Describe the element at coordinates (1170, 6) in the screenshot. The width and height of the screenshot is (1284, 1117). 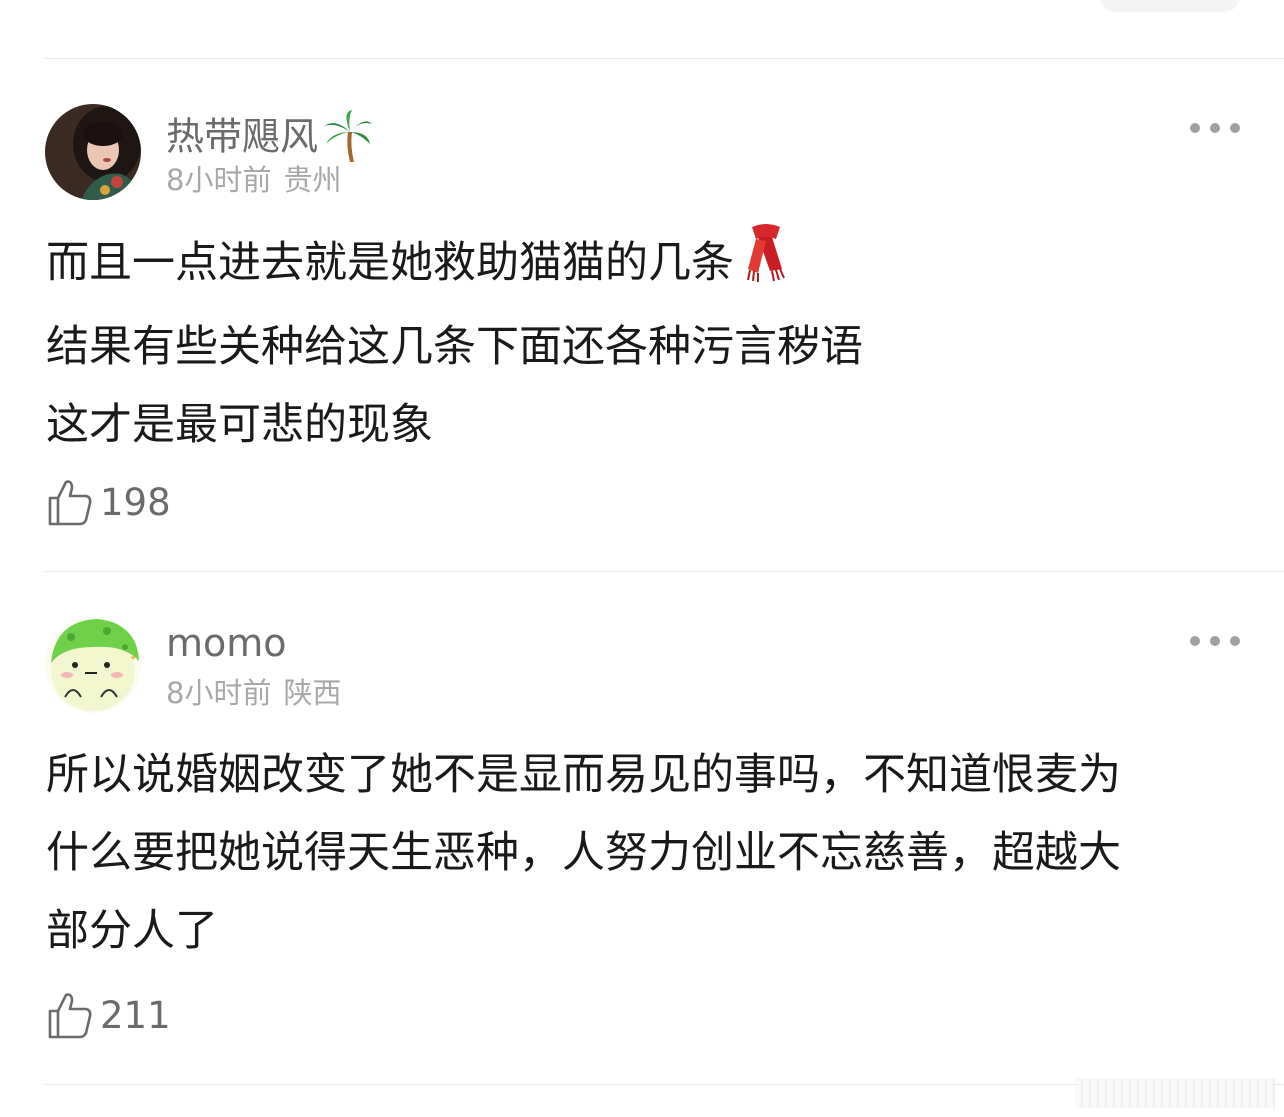
I see `top-pill-button` at that location.